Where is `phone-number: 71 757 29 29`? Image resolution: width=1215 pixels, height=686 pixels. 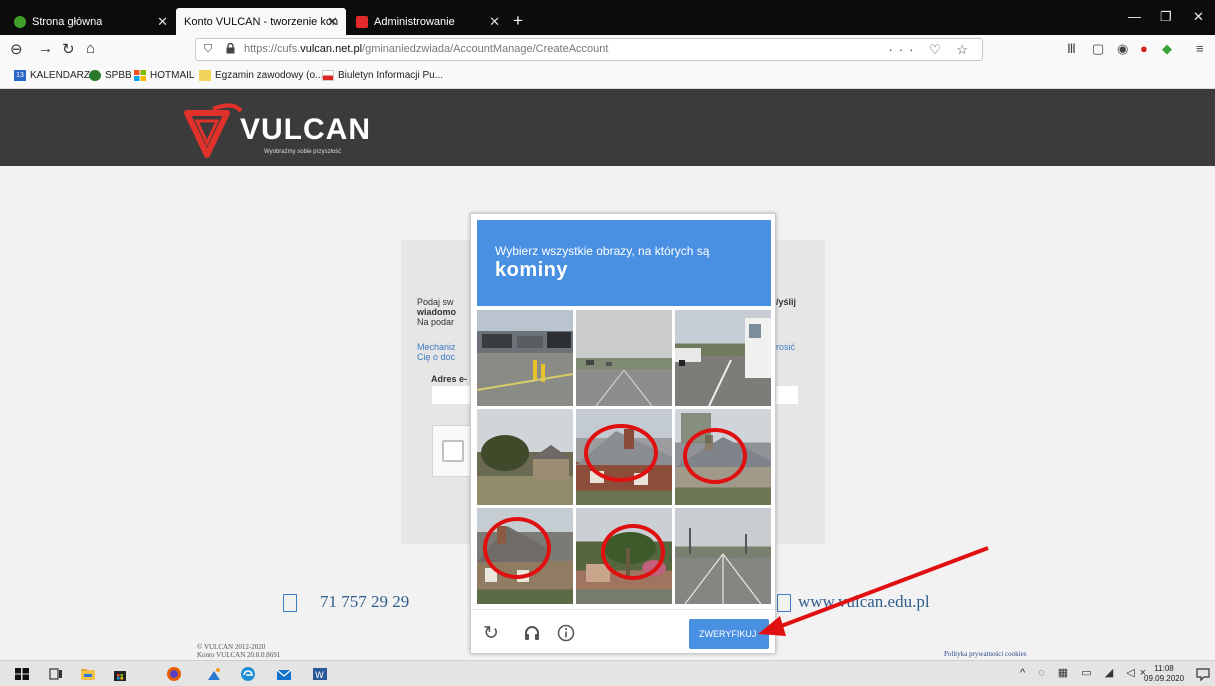
phone-number: 71 757 29 29 is located at coordinates (364, 602).